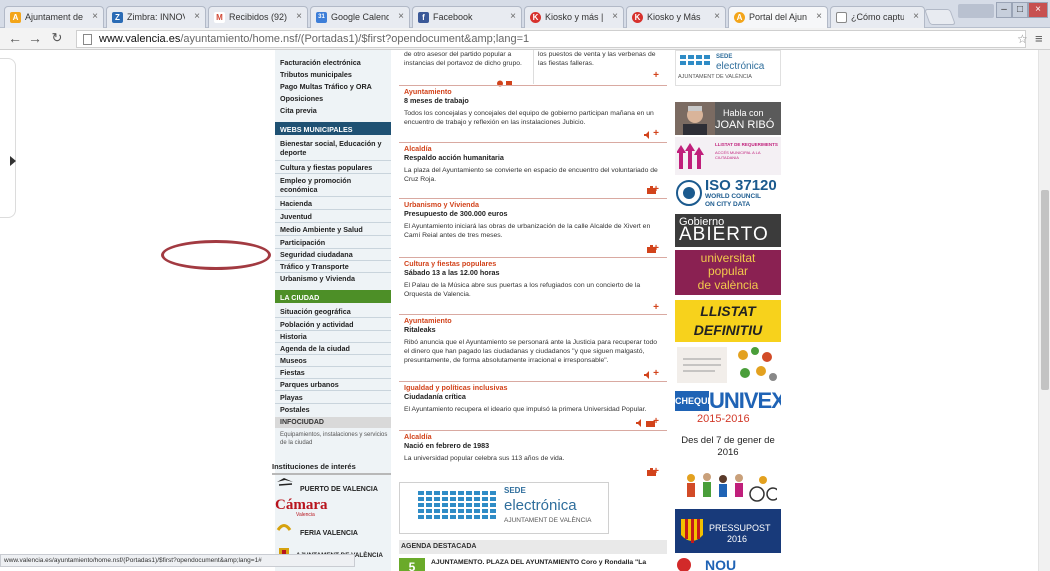 This screenshot has height=571, width=1050. What do you see at coordinates (334, 242) in the screenshot?
I see `nav-item-participacion: Participación` at bounding box center [334, 242].